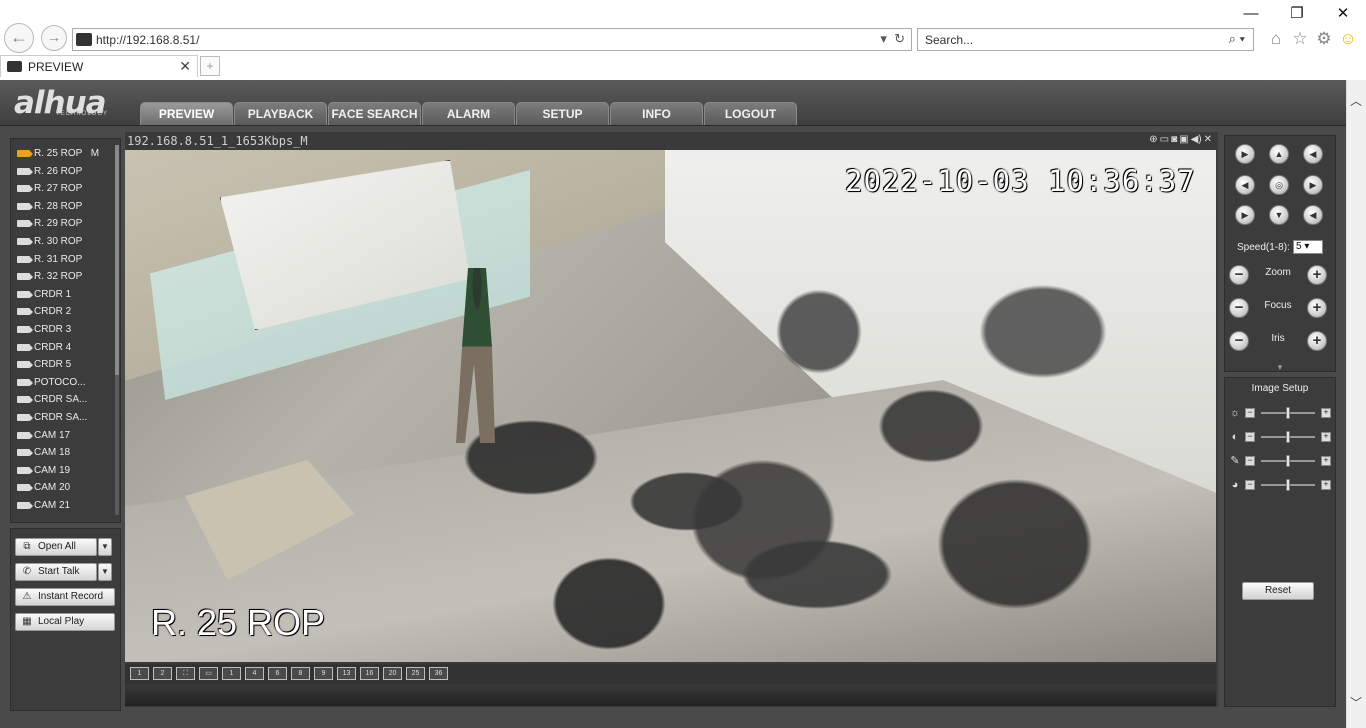 This screenshot has height=728, width=1366. What do you see at coordinates (656, 113) in the screenshot?
I see `tab-info: INFO` at bounding box center [656, 113].